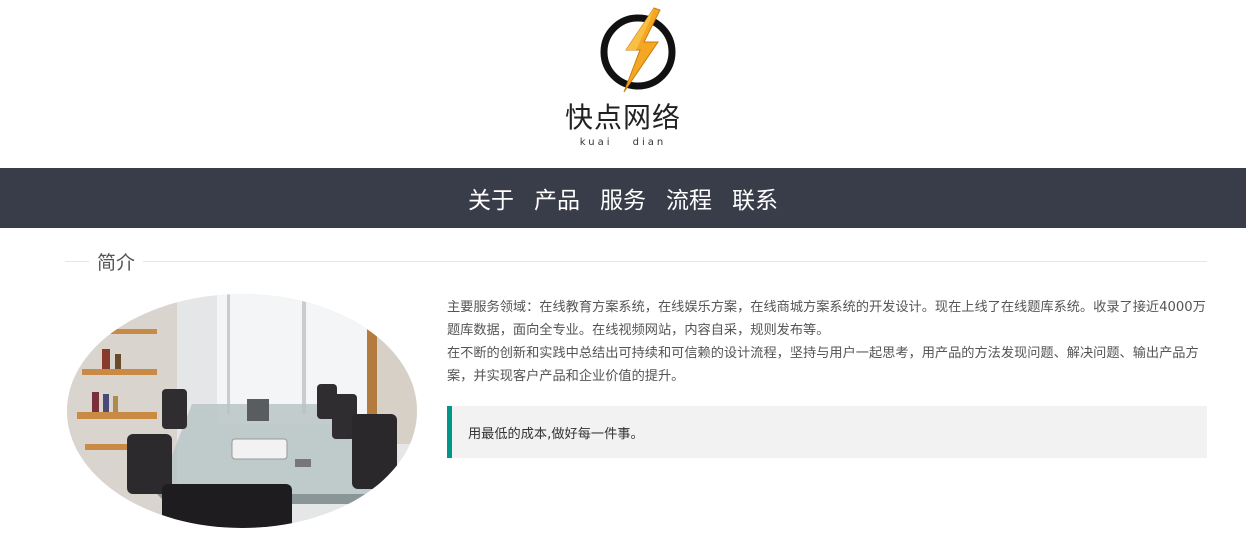 This screenshot has height=550, width=1246. I want to click on section-title: 简介, so click(116, 261).